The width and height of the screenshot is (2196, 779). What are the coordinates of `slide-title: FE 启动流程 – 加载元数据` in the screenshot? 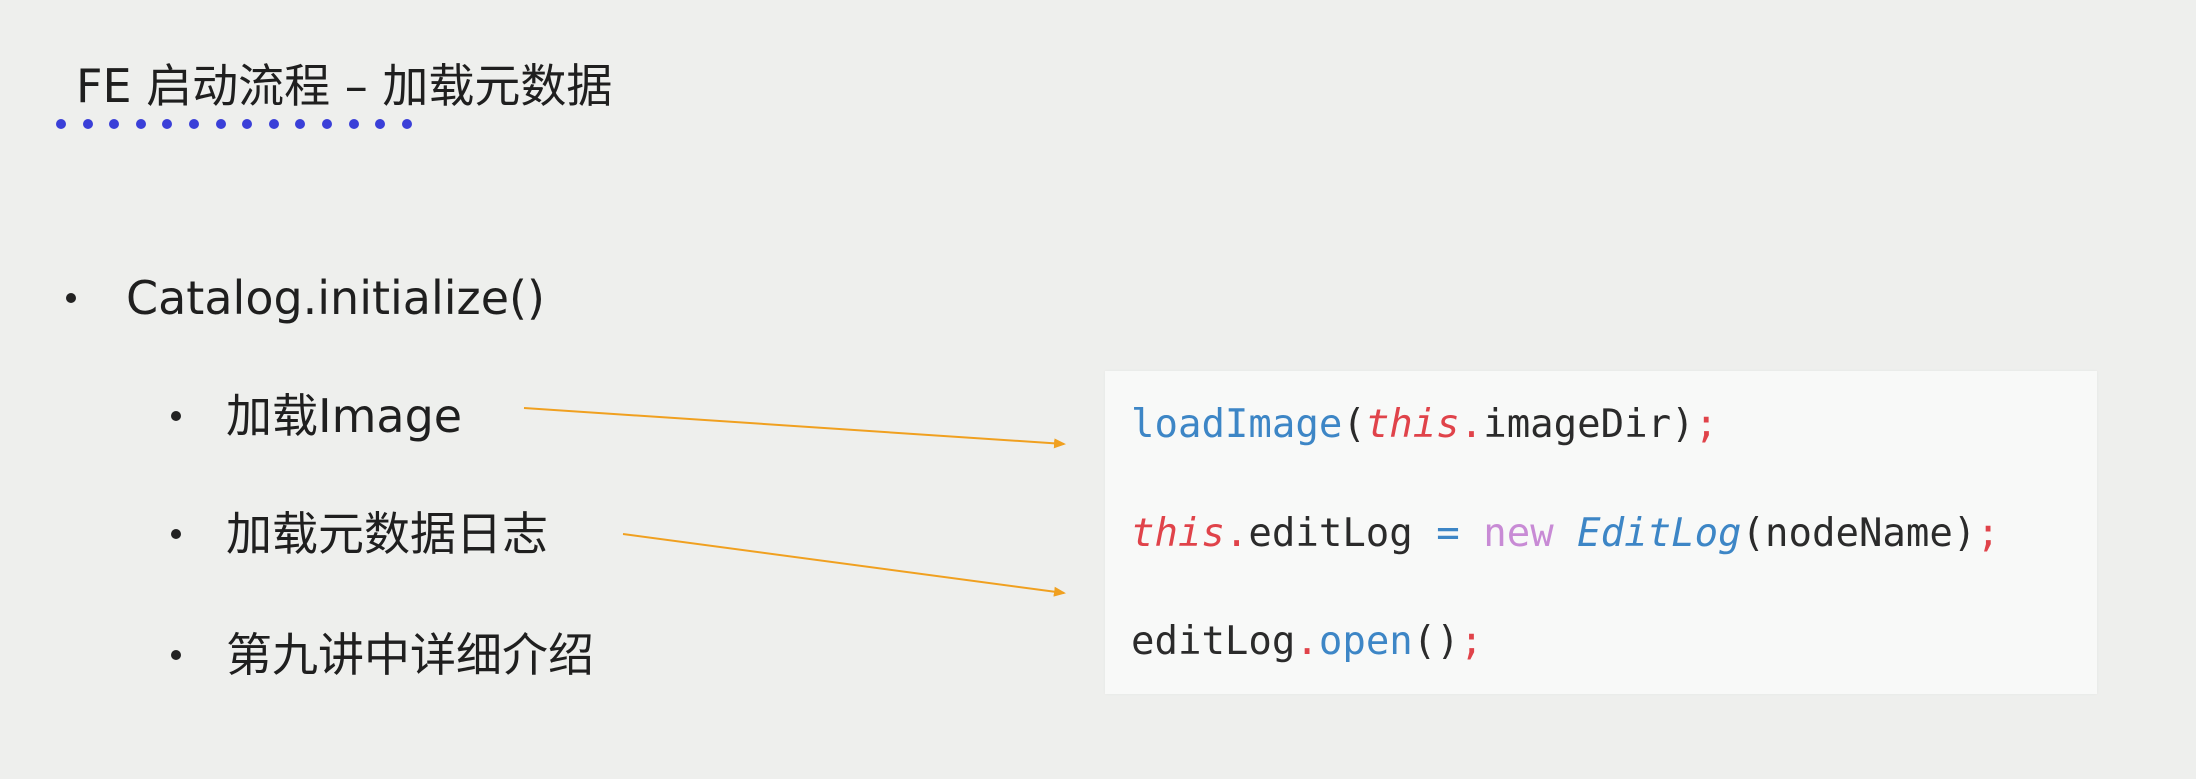 It's located at (344, 86).